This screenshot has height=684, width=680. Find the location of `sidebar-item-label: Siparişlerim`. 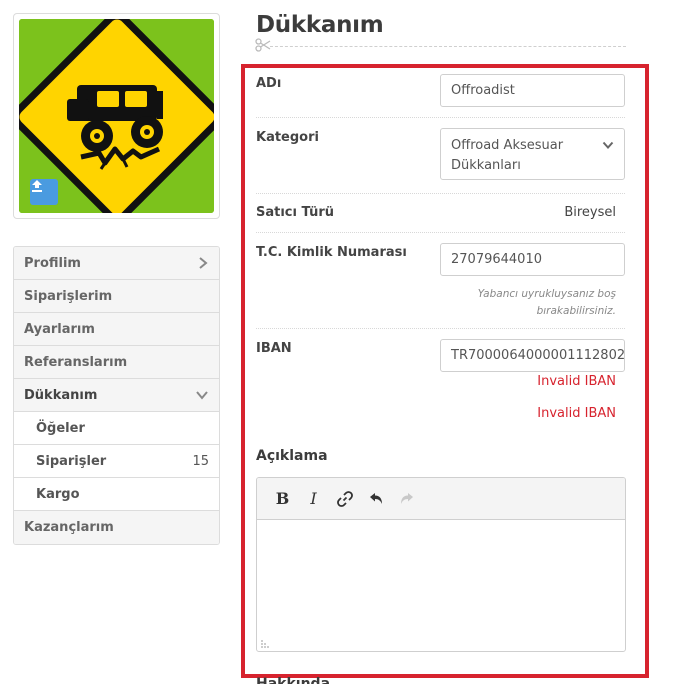

sidebar-item-label: Siparişlerim is located at coordinates (68, 296).